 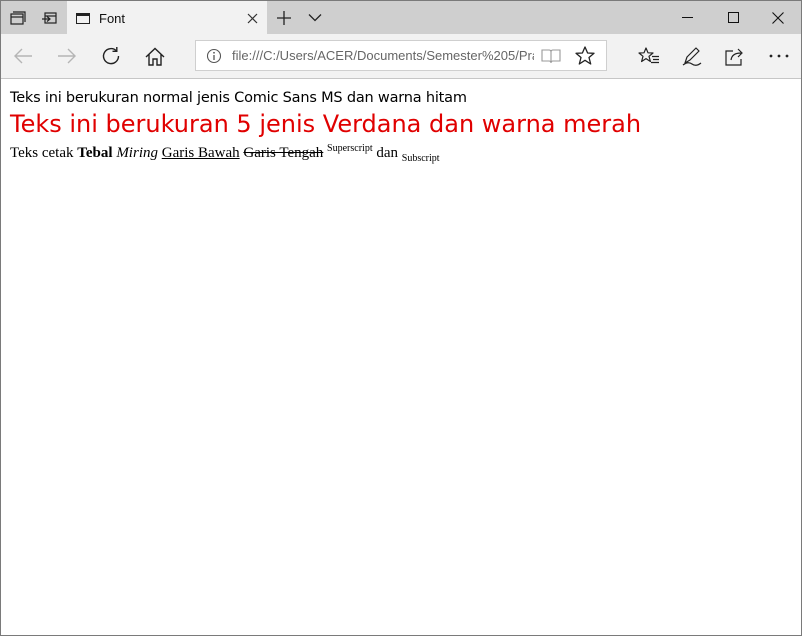 I want to click on share-icon, so click(x=734, y=57).